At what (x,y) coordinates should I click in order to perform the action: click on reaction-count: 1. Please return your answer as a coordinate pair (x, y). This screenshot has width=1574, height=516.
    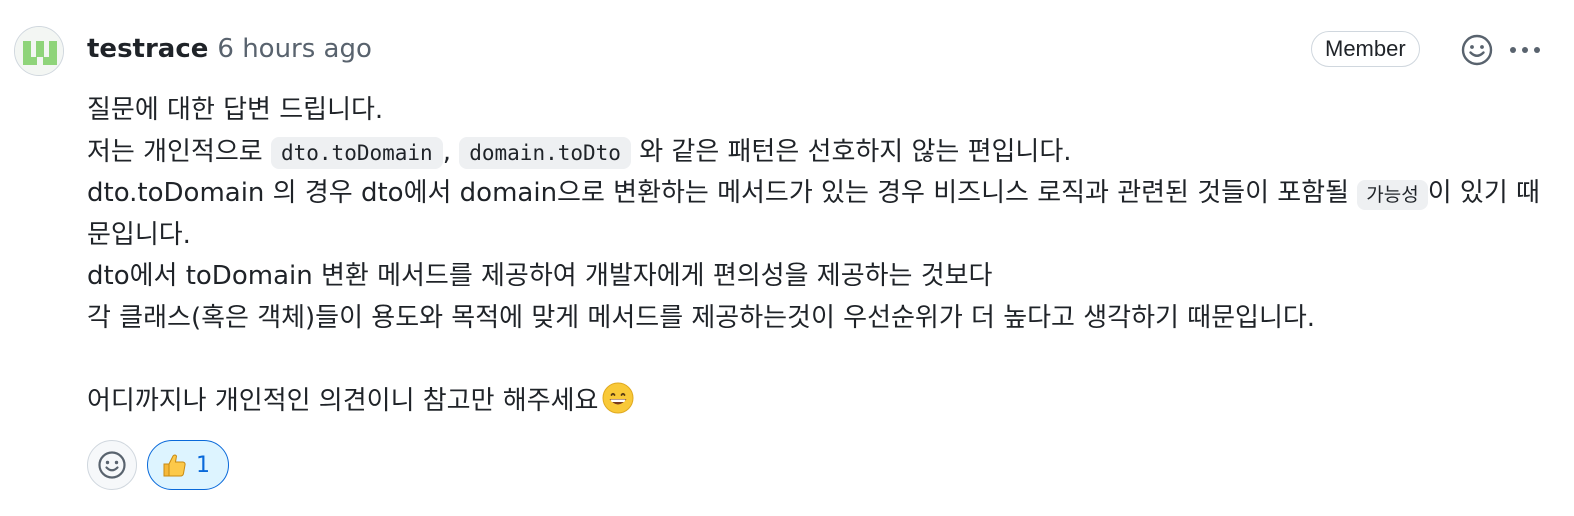
    Looking at the image, I should click on (203, 465).